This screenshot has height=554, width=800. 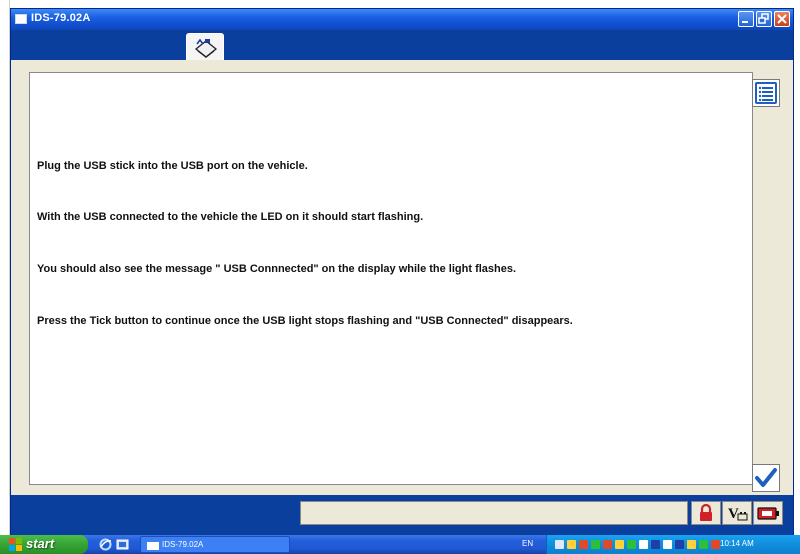 What do you see at coordinates (105, 544) in the screenshot?
I see `internet-explorer-icon` at bounding box center [105, 544].